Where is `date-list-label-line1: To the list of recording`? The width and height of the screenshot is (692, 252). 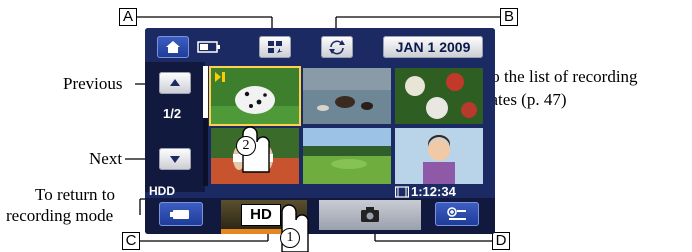
date-list-label-line1: To the list of recording is located at coordinates (560, 76).